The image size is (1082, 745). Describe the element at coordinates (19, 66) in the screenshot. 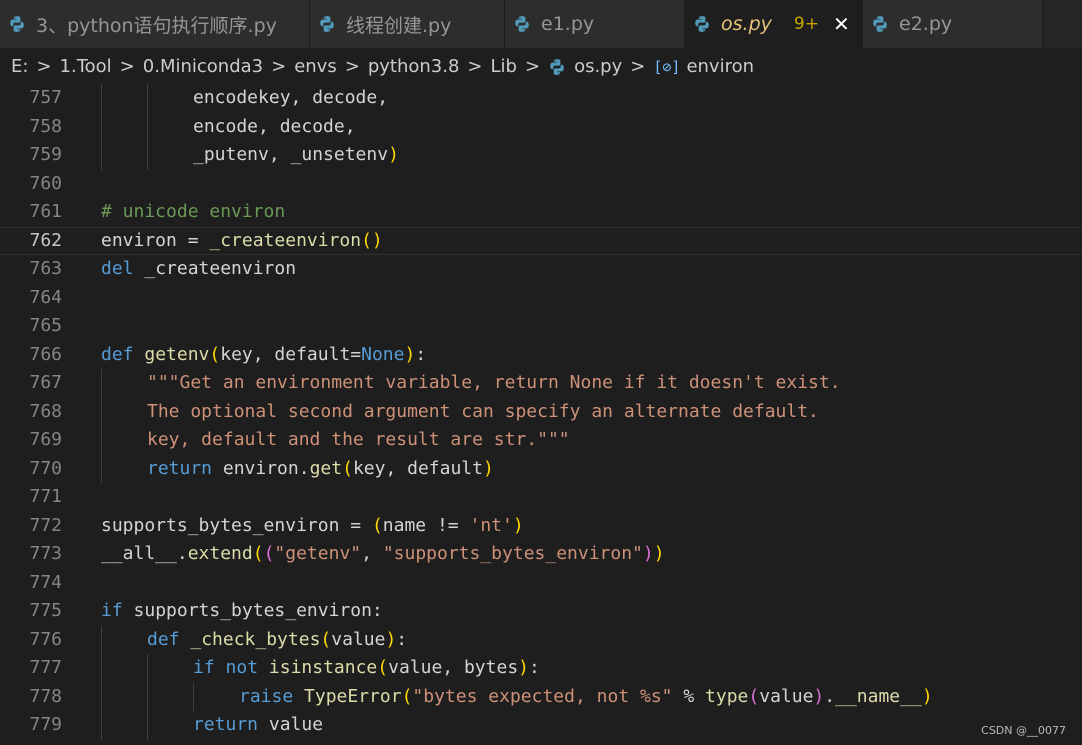

I see `breadcrumb-item: E:` at that location.